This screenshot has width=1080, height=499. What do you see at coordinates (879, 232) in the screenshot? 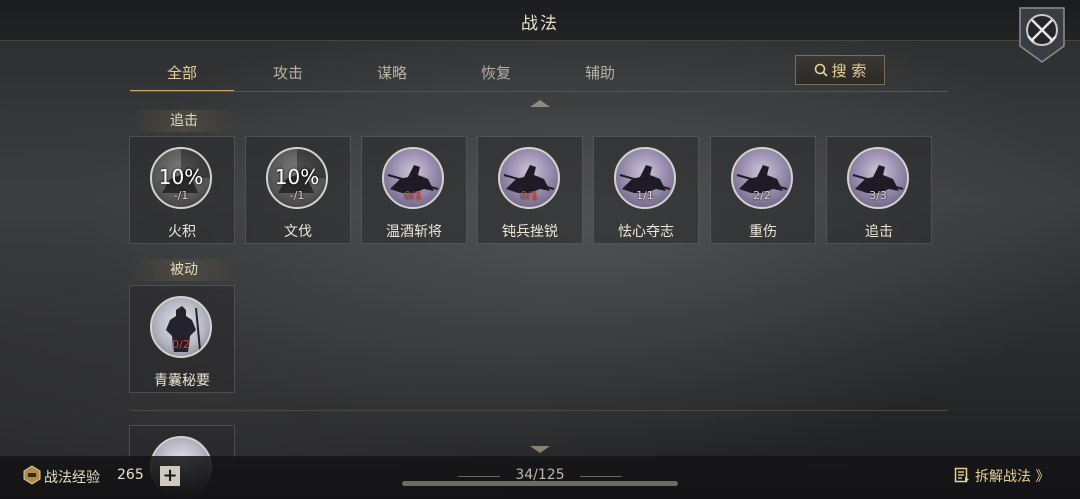
I see `tactic-name: 追击` at bounding box center [879, 232].